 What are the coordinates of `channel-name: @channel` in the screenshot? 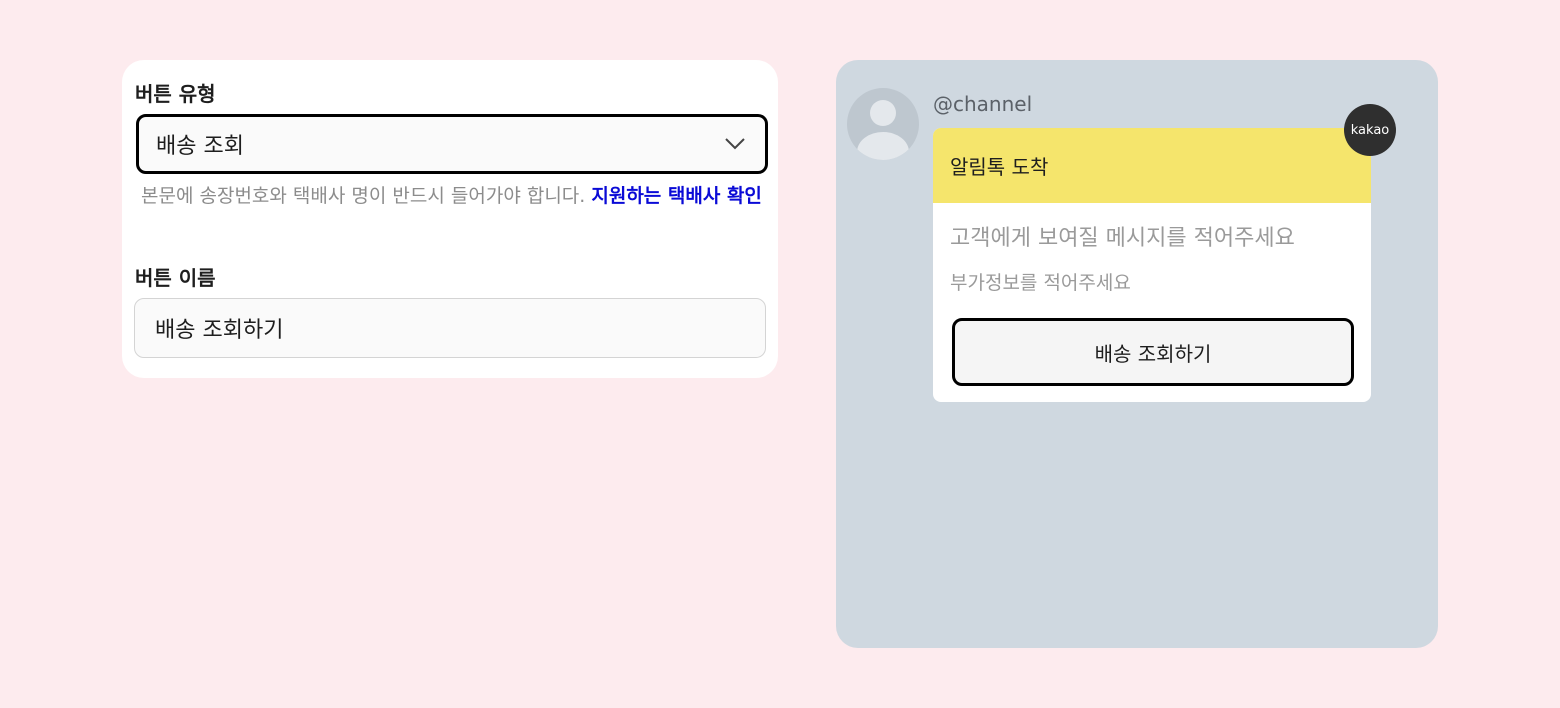 It's located at (983, 104).